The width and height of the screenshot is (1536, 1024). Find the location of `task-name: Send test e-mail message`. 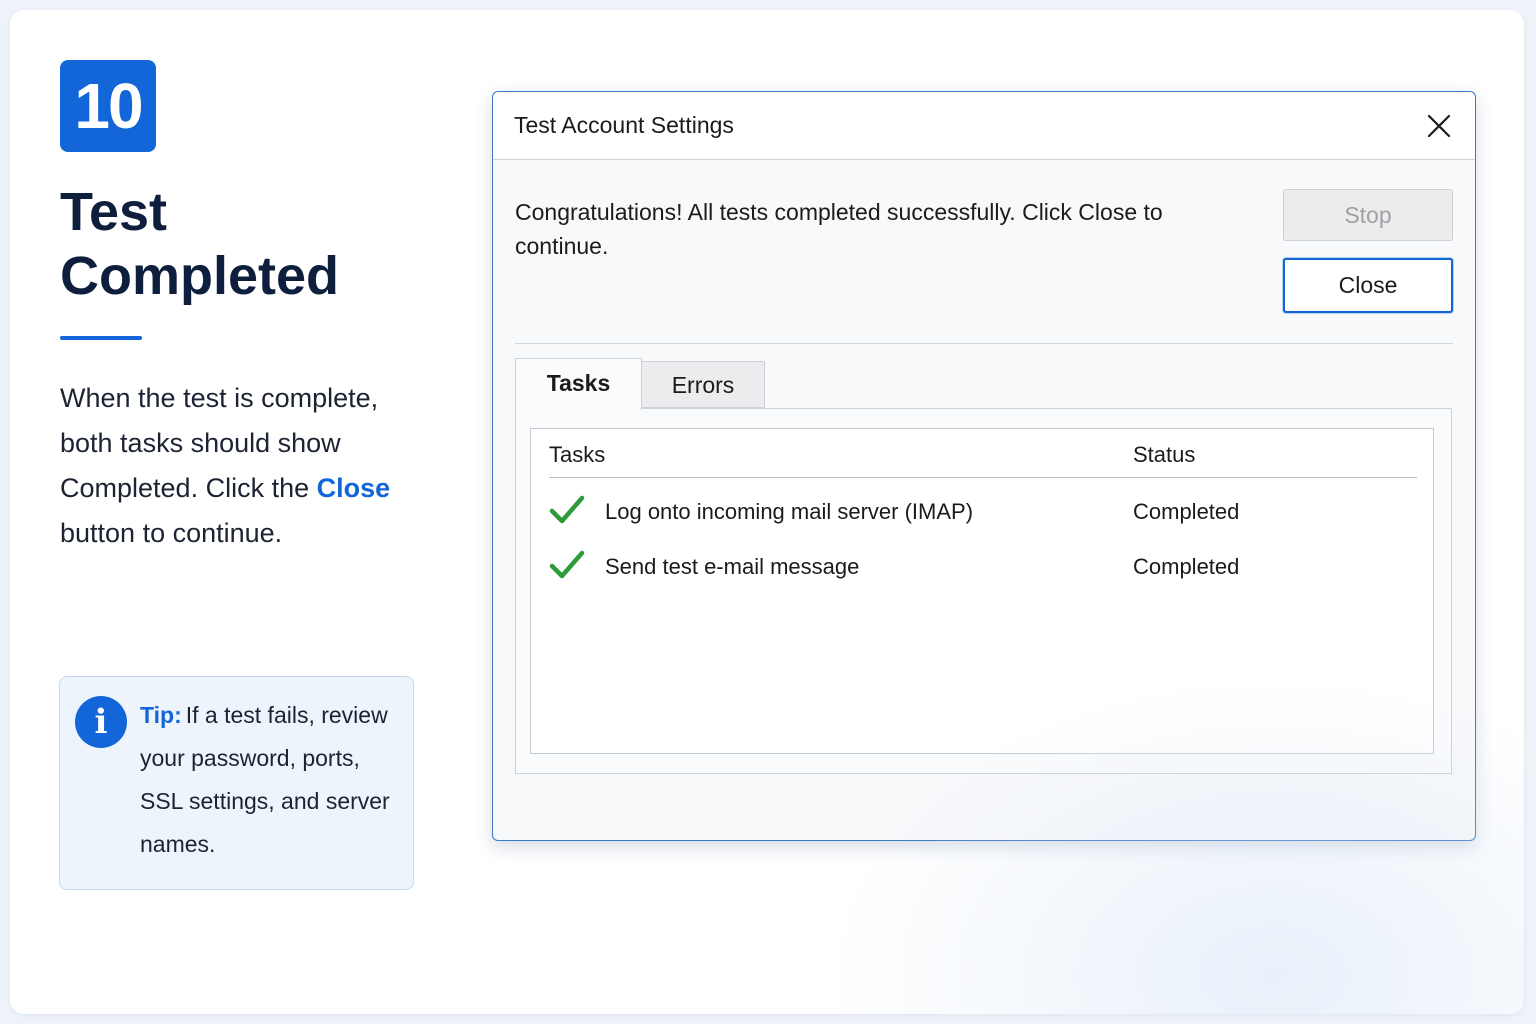

task-name: Send test e-mail message is located at coordinates (732, 566).